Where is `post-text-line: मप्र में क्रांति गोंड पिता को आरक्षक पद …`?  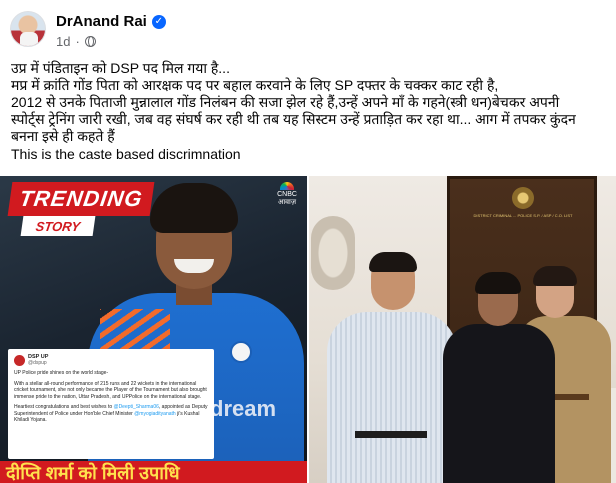 post-text-line: मप्र में क्रांति गोंड पिता को आरक्षक पद … is located at coordinates (255, 85).